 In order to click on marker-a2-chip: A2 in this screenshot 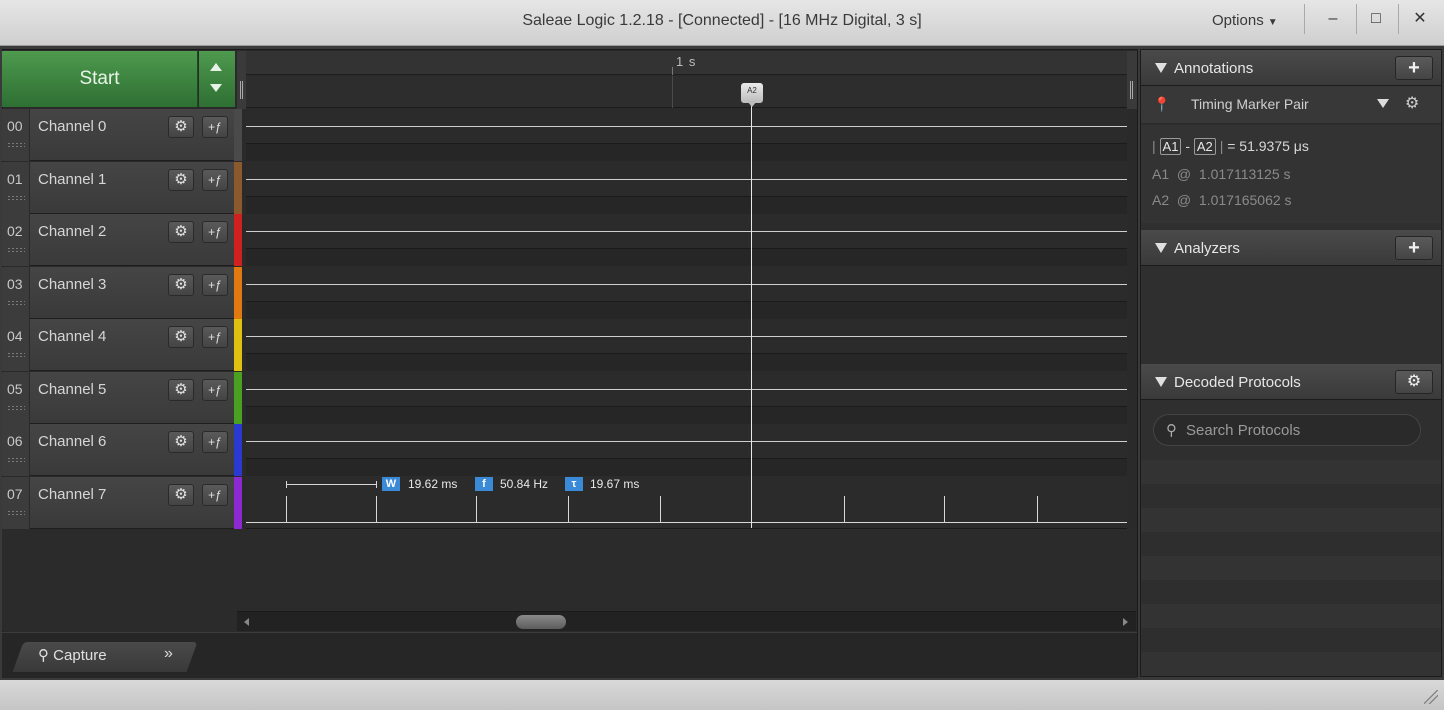, I will do `click(1204, 146)`.